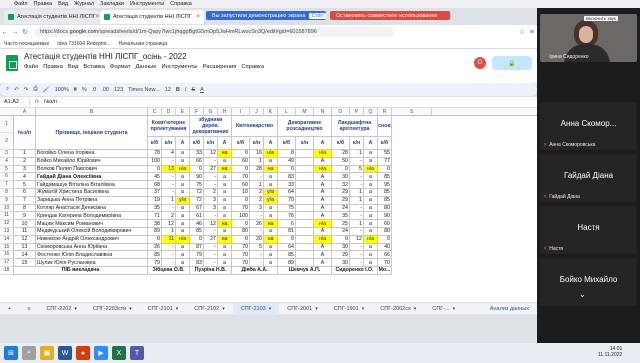  What do you see at coordinates (28, 309) in the screenshot?
I see `all-sheets-icon: ≡` at bounding box center [28, 309].